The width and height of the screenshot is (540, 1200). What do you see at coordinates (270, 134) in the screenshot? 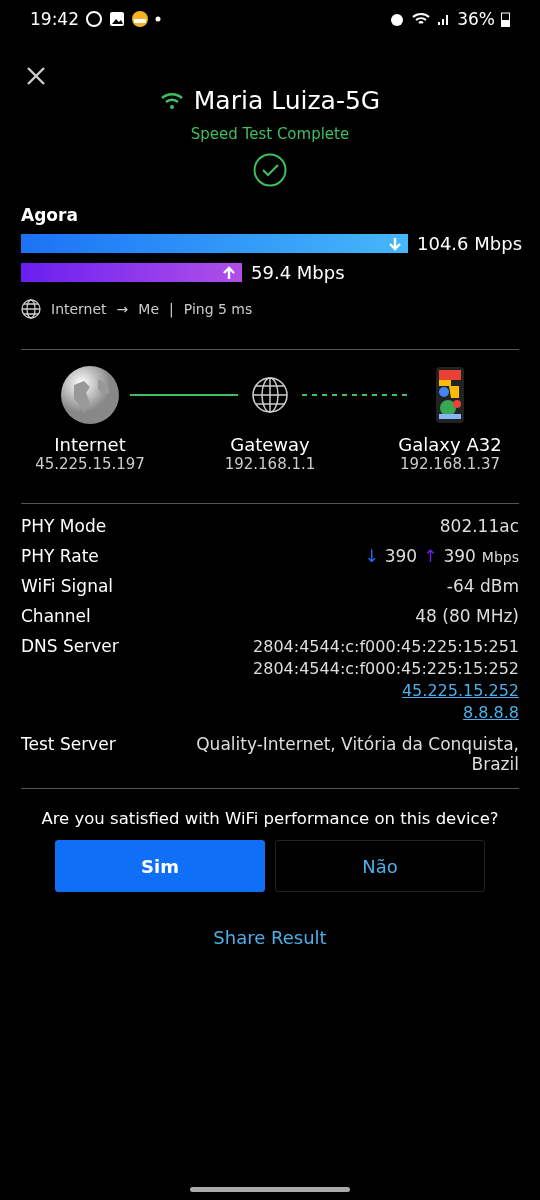
I see `test-status: Speed Test Complete` at bounding box center [270, 134].